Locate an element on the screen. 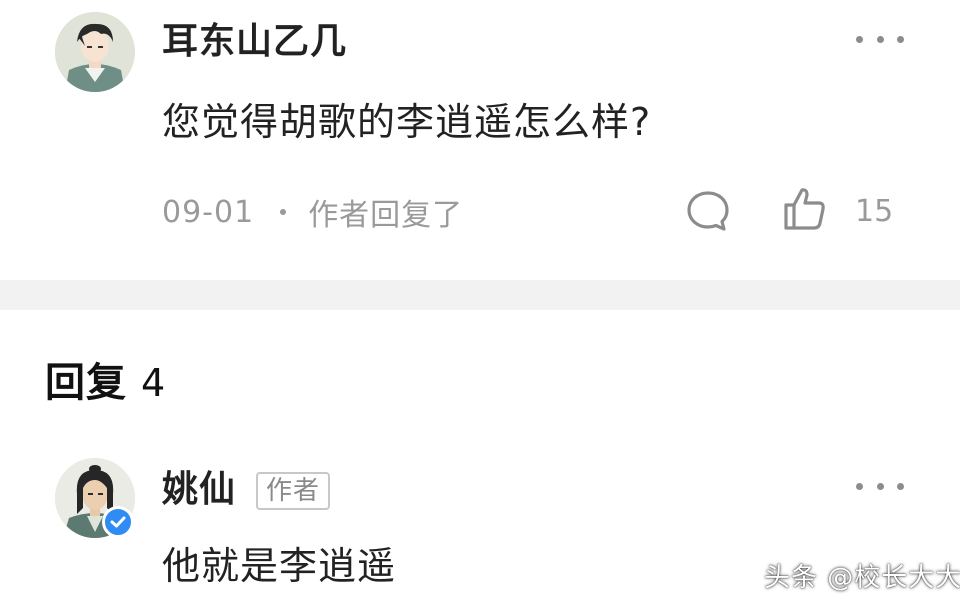  separator-dot is located at coordinates (283, 212).